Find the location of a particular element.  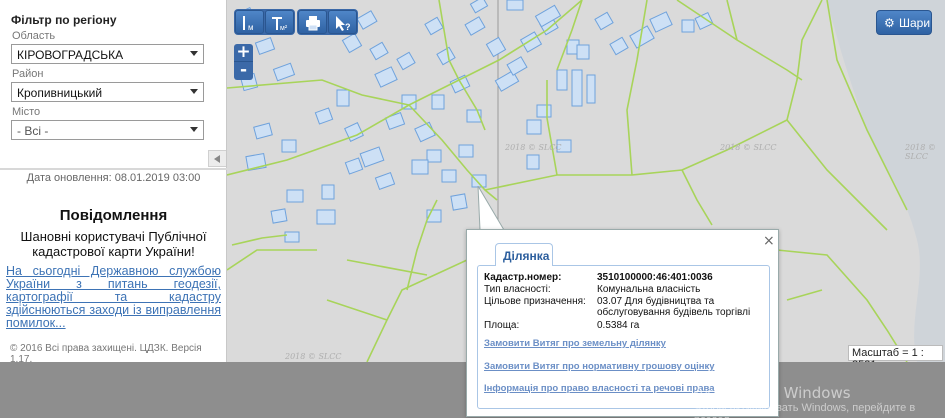

tab-parcel: Ділянка is located at coordinates (524, 254).